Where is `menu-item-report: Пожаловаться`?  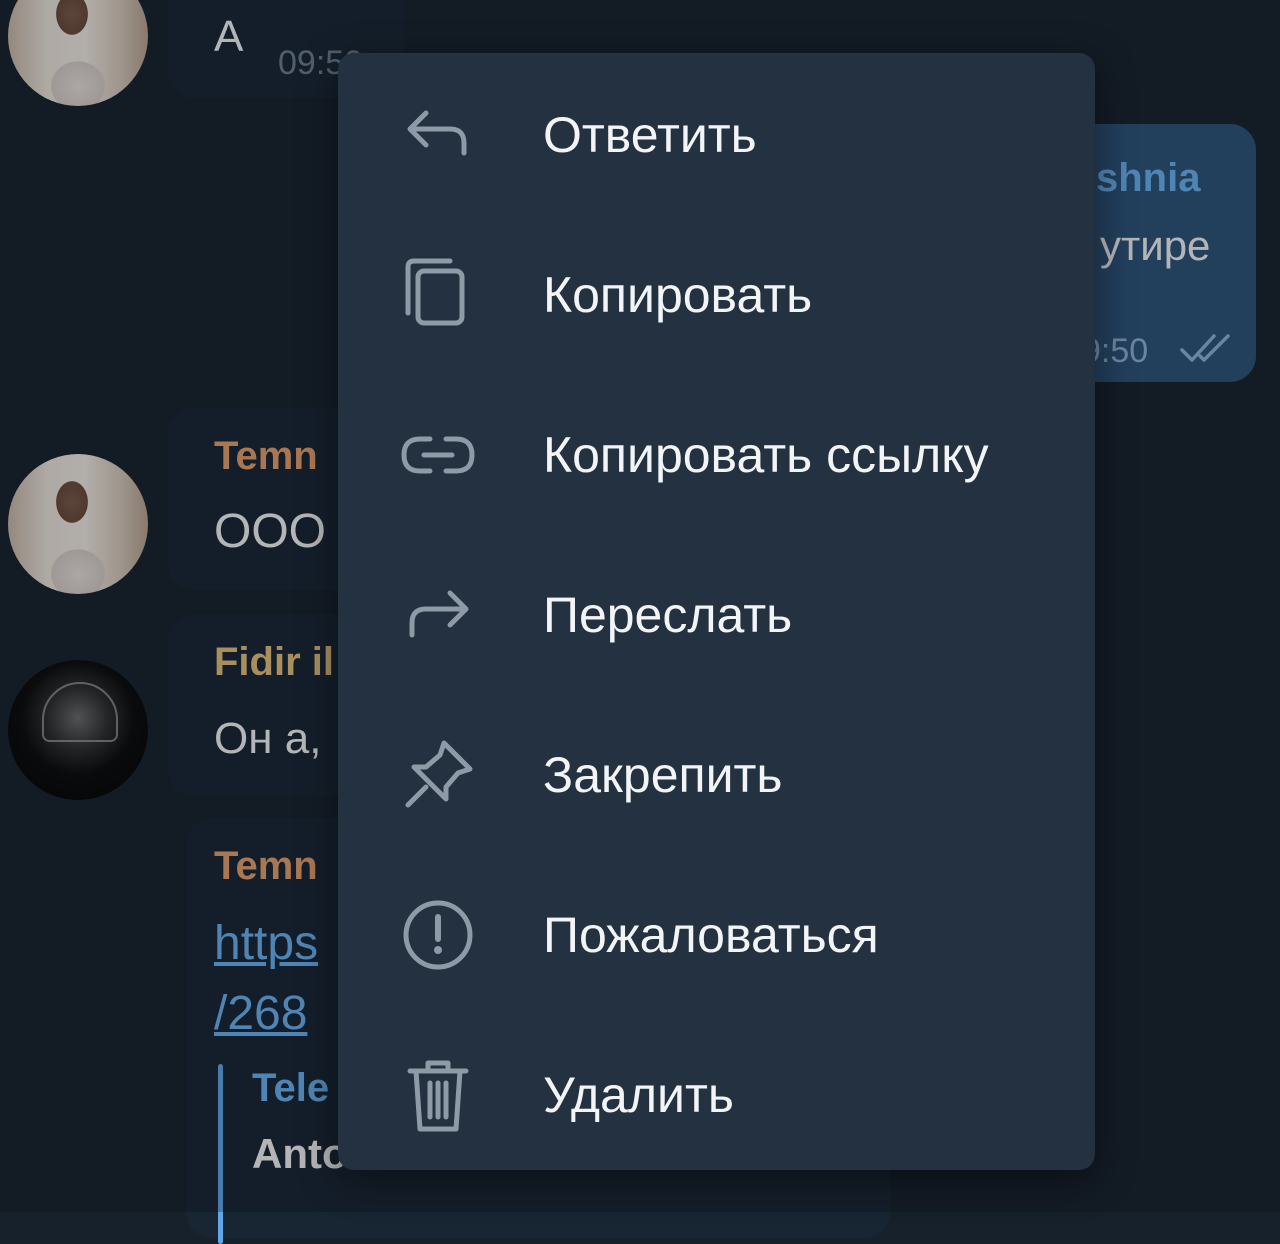 menu-item-report: Пожаловаться is located at coordinates (716, 935).